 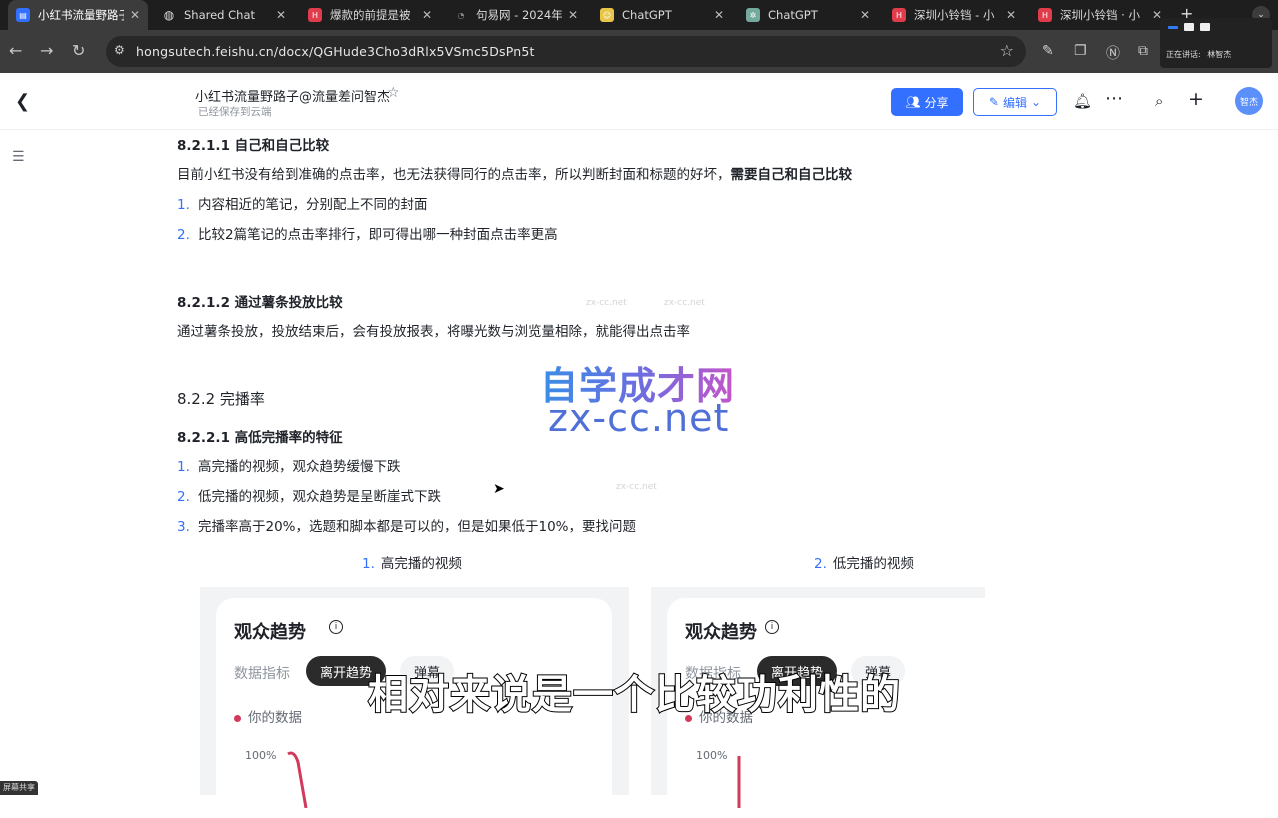 I want to click on tab-hongsu-1: H 爆款的前提是被 ✕, so click(x=370, y=15).